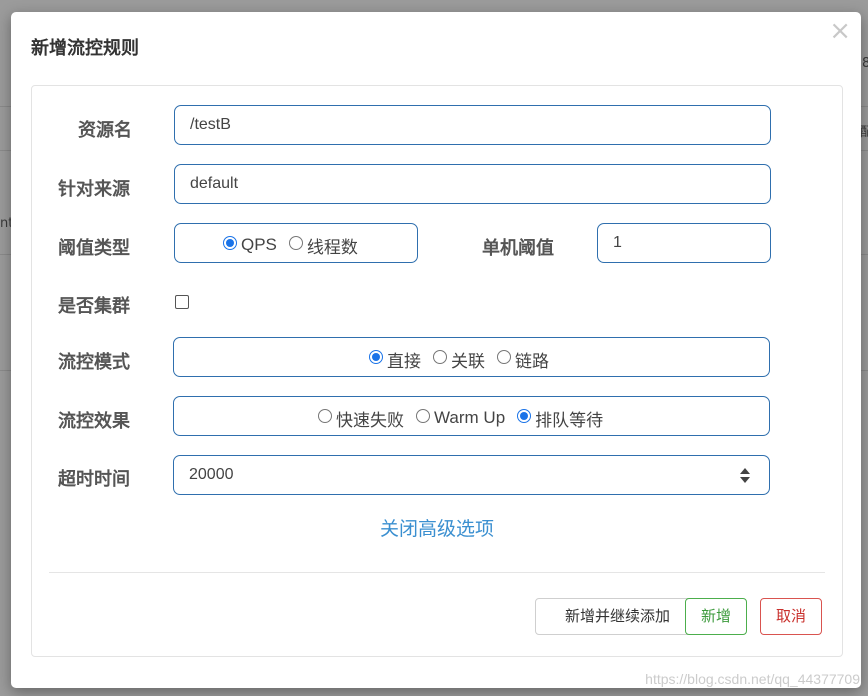  What do you see at coordinates (94, 421) in the screenshot?
I see `control-behavior-label: 流控效果` at bounding box center [94, 421].